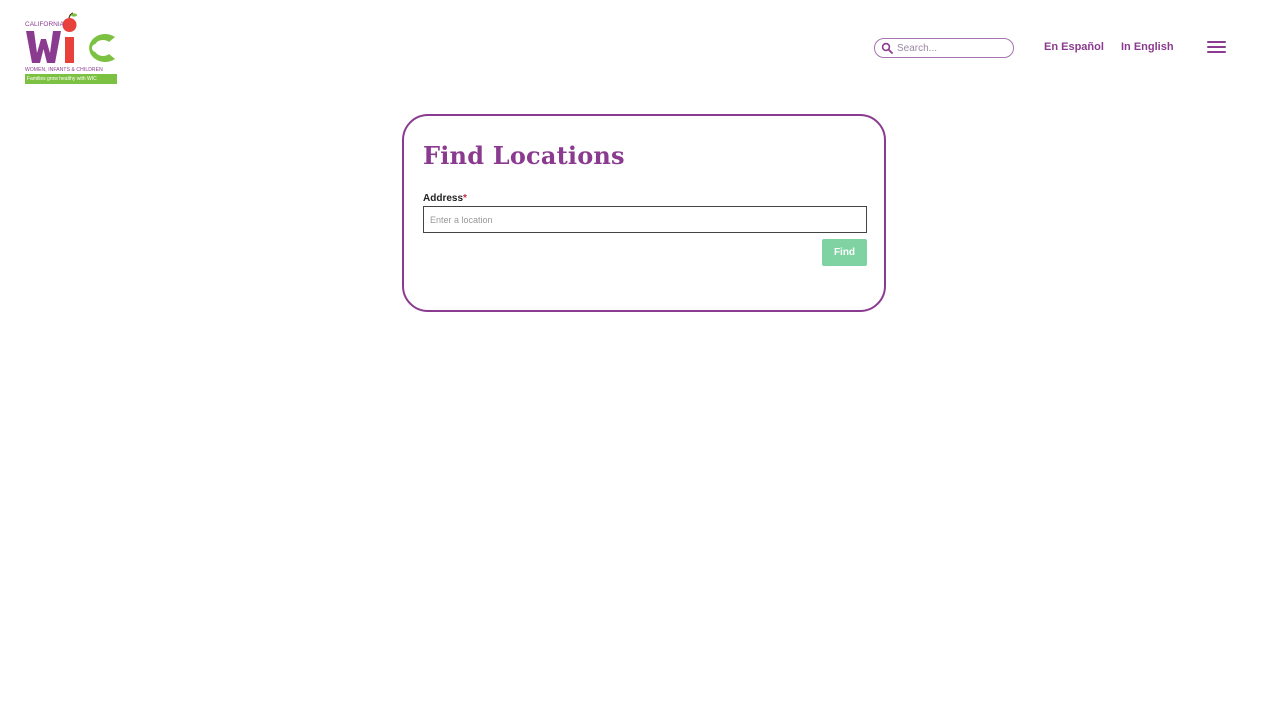 This screenshot has width=1280, height=720. I want to click on search-icon, so click(887, 48).